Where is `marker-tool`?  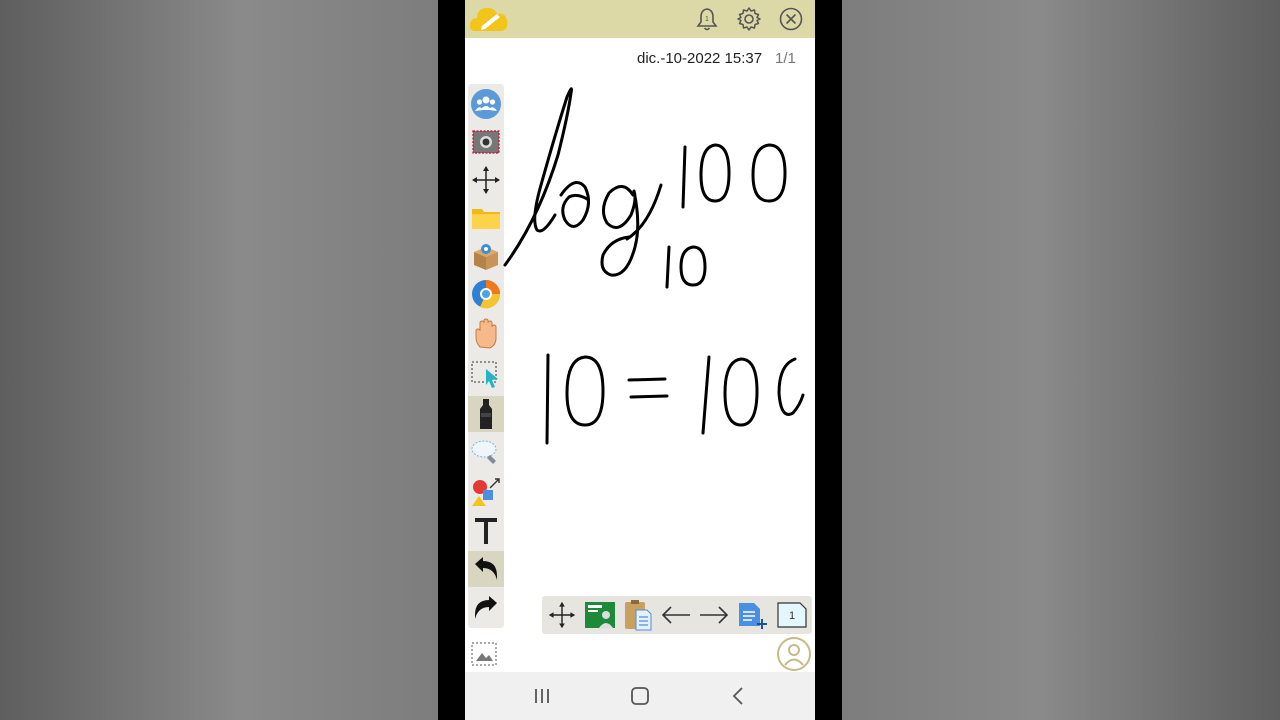 marker-tool is located at coordinates (486, 414).